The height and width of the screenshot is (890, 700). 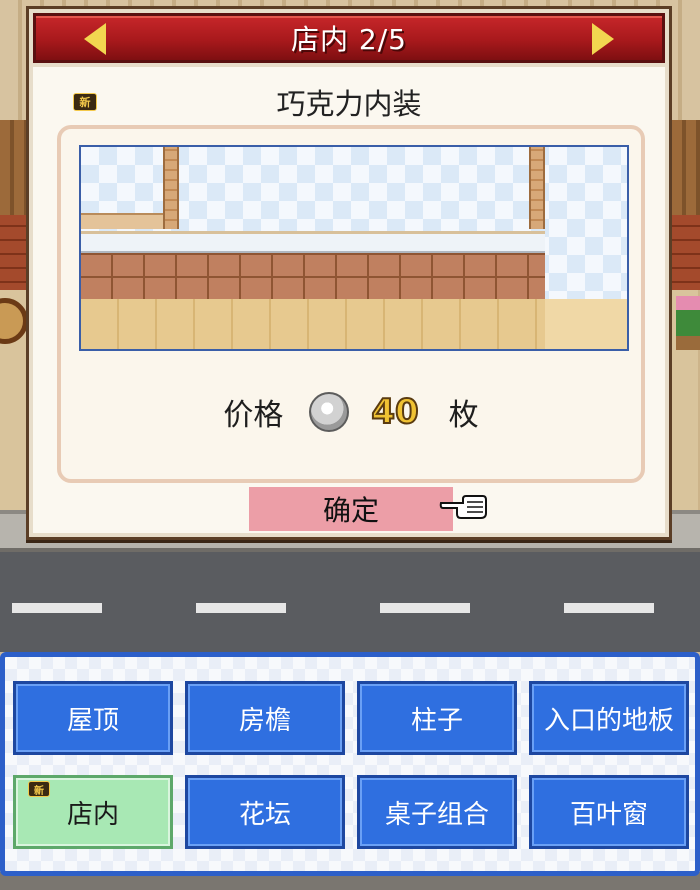 I want to click on category-label: 店内, so click(x=92, y=814).